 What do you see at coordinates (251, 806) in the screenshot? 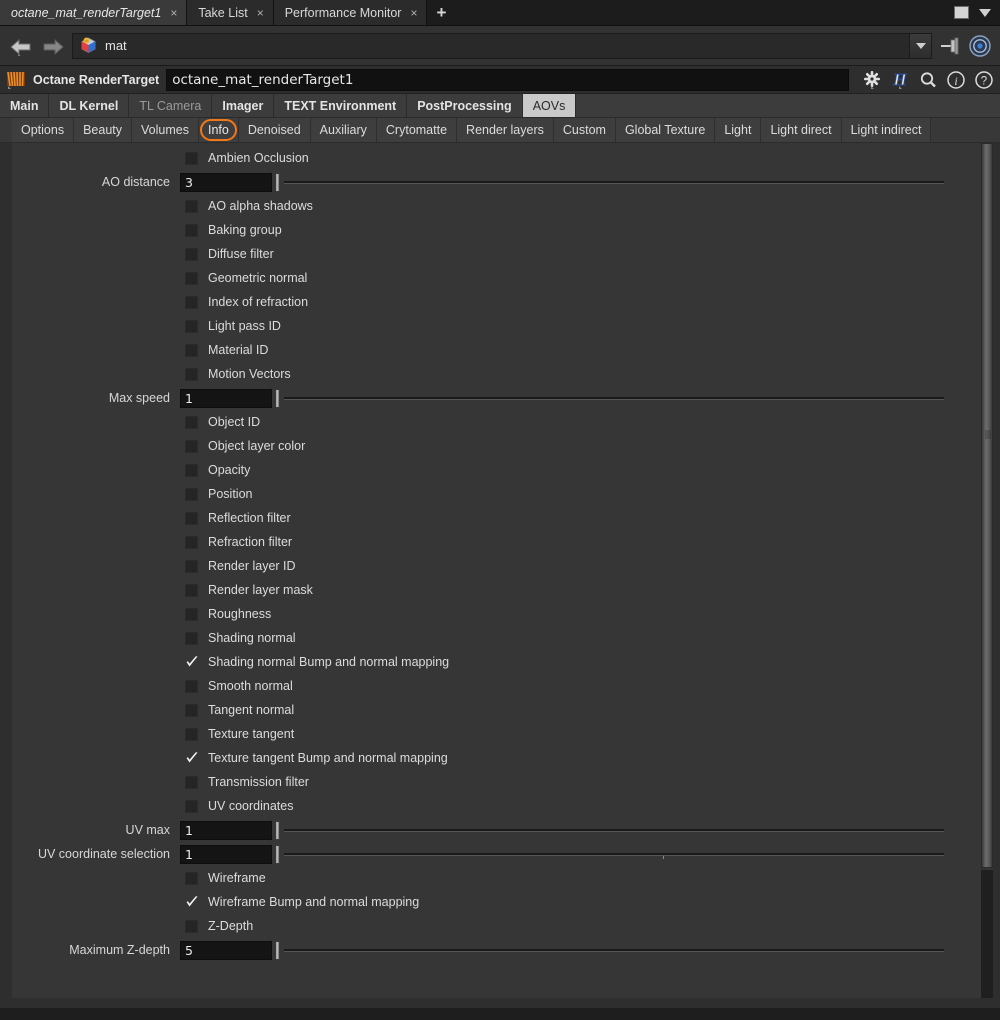
I see `checkbox-label: UV coordinates` at bounding box center [251, 806].